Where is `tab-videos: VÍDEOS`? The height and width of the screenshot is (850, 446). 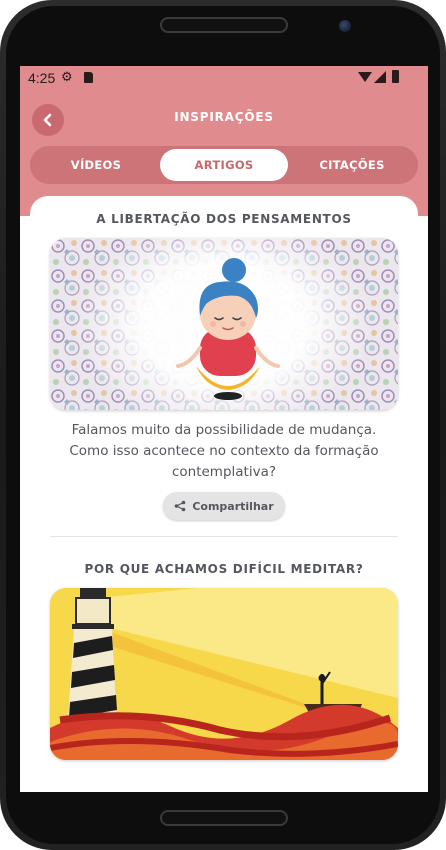 tab-videos: VÍDEOS is located at coordinates (96, 165).